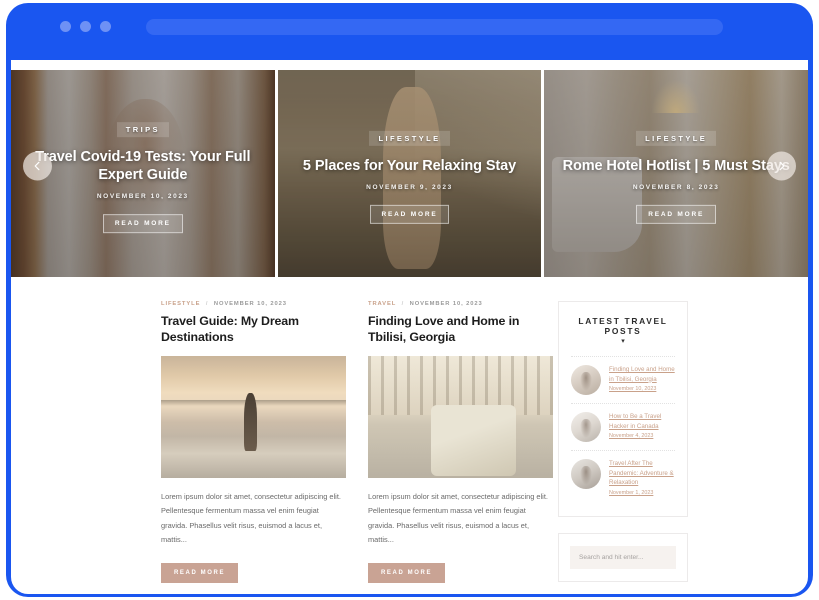 The width and height of the screenshot is (819, 600). Describe the element at coordinates (642, 436) in the screenshot. I see `sidebar-post-date: November 4, 2023` at that location.